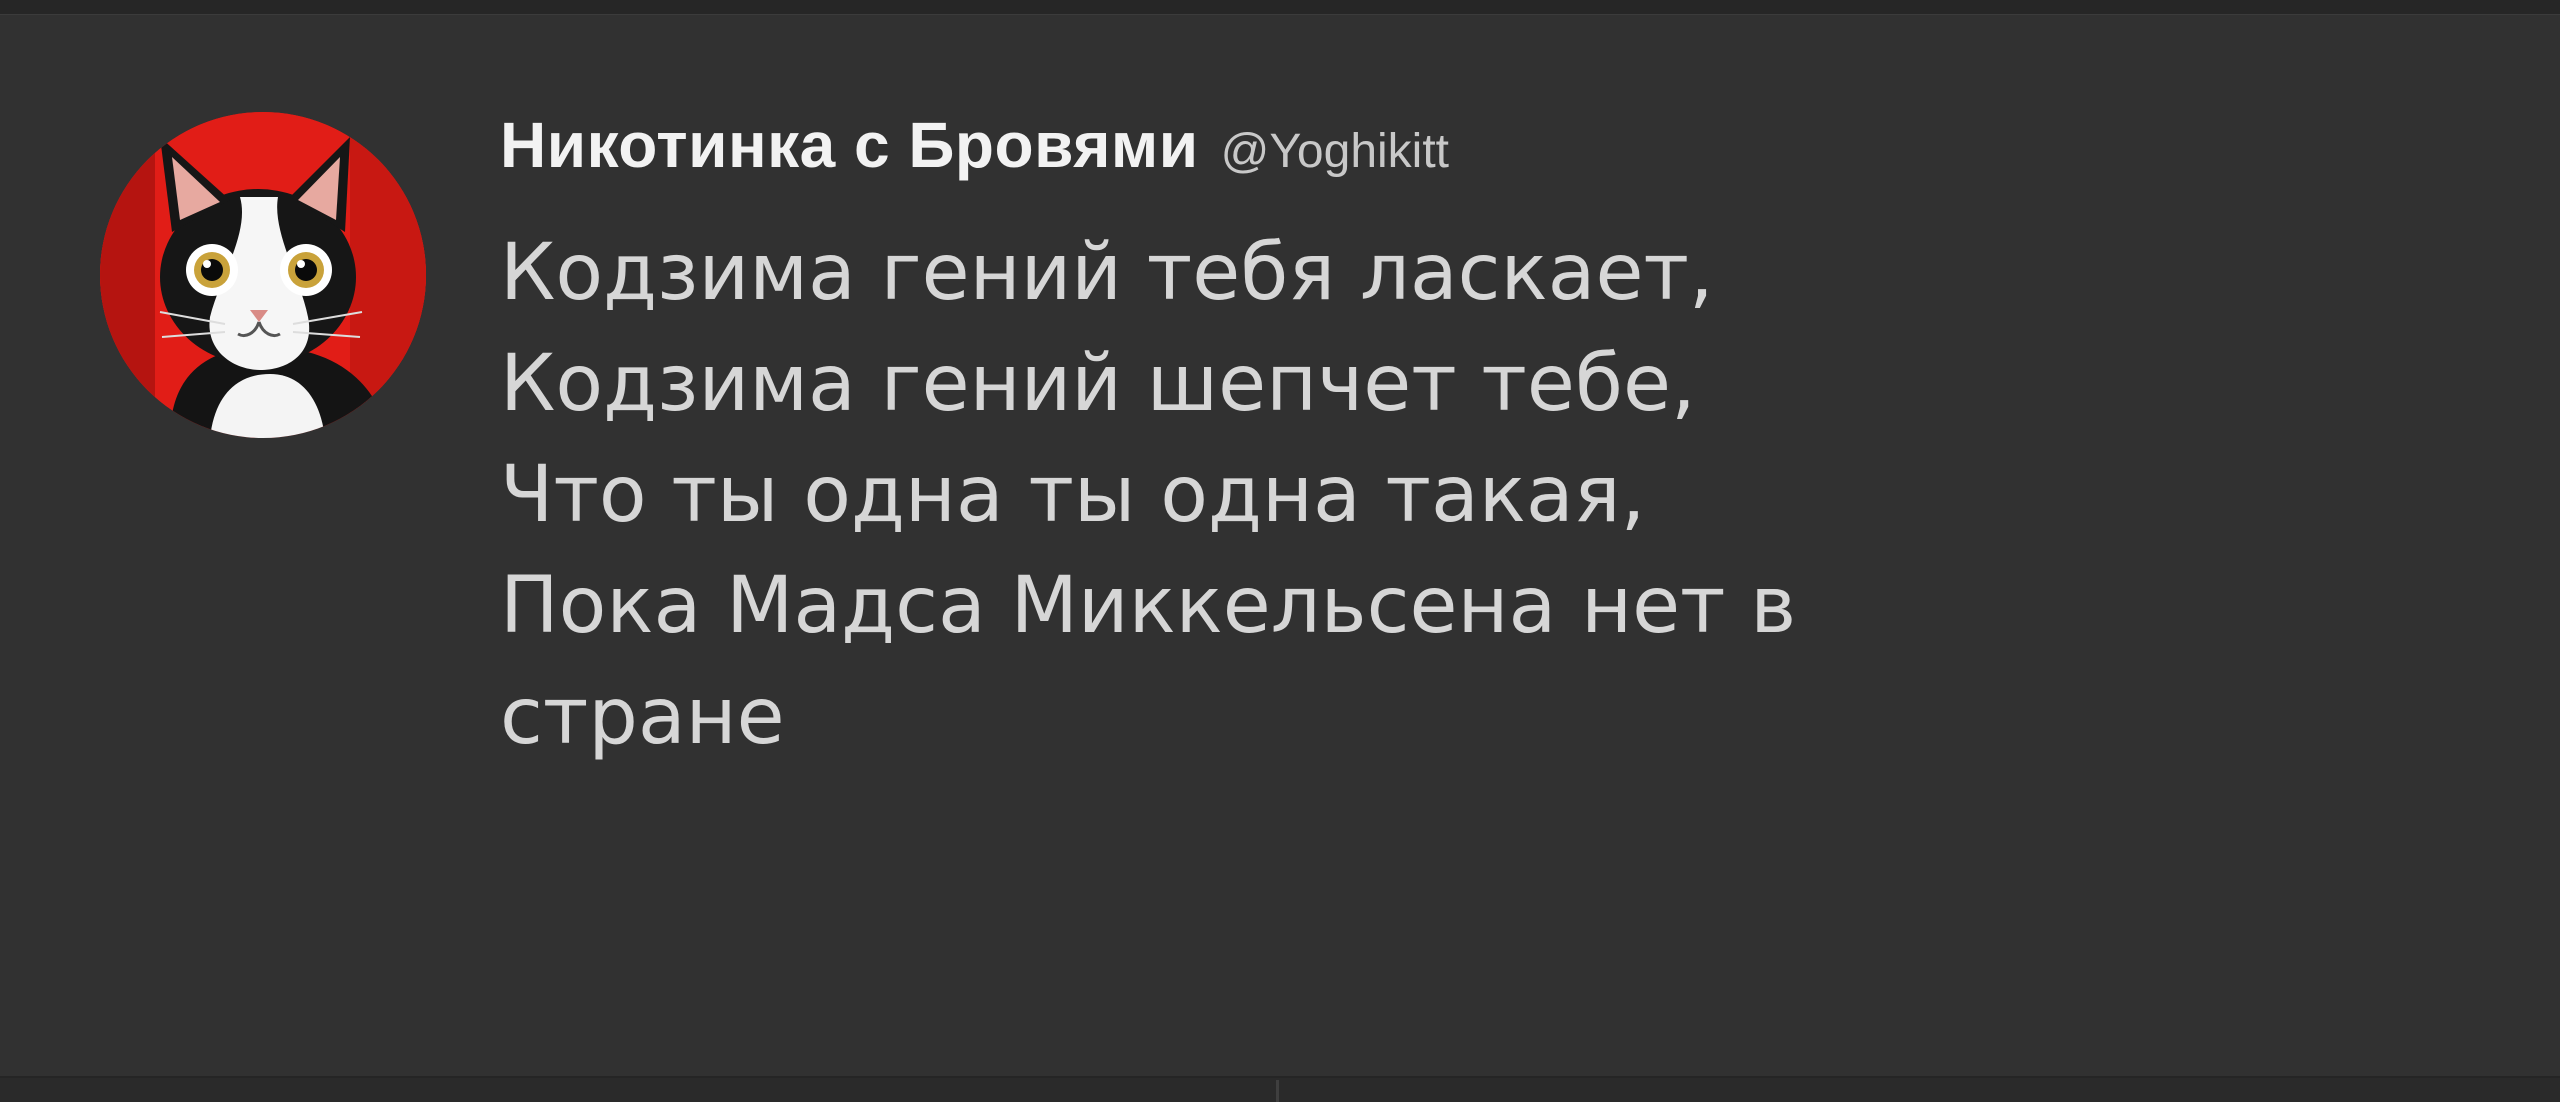  What do you see at coordinates (1280, 7) in the screenshot?
I see `top-divider` at bounding box center [1280, 7].